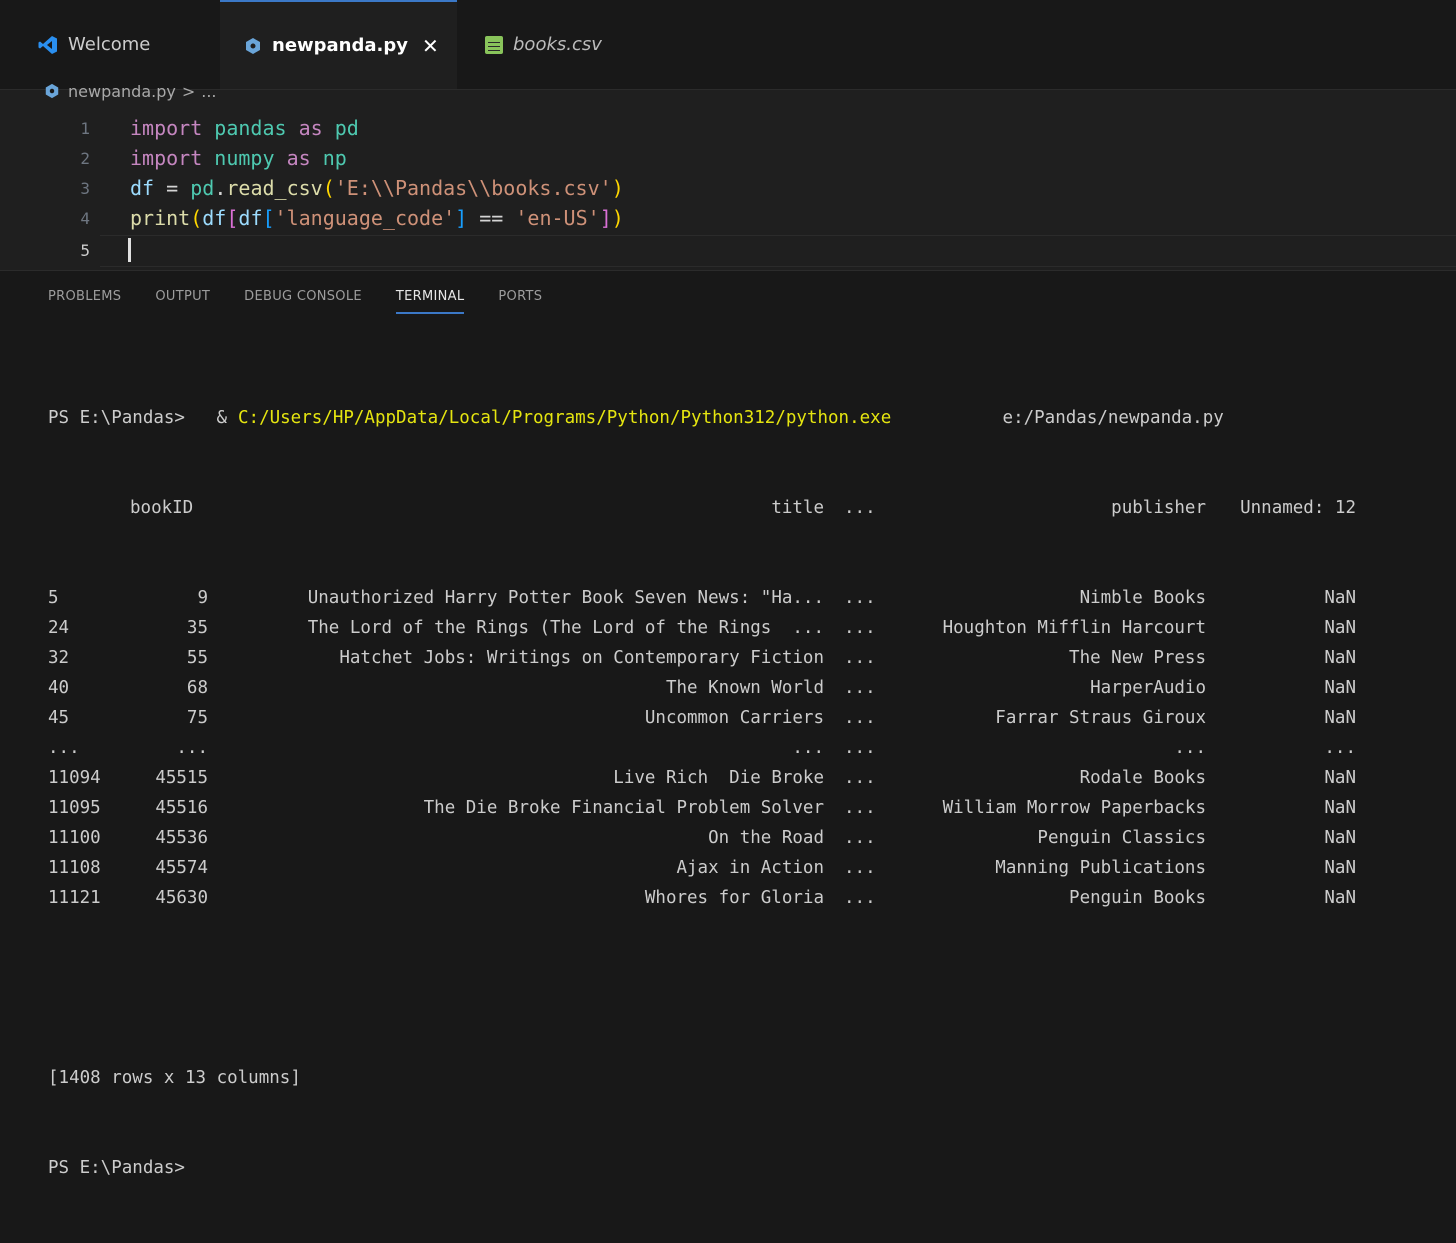 This screenshot has height=1243, width=1456. I want to click on row-index: 40, so click(59, 688).